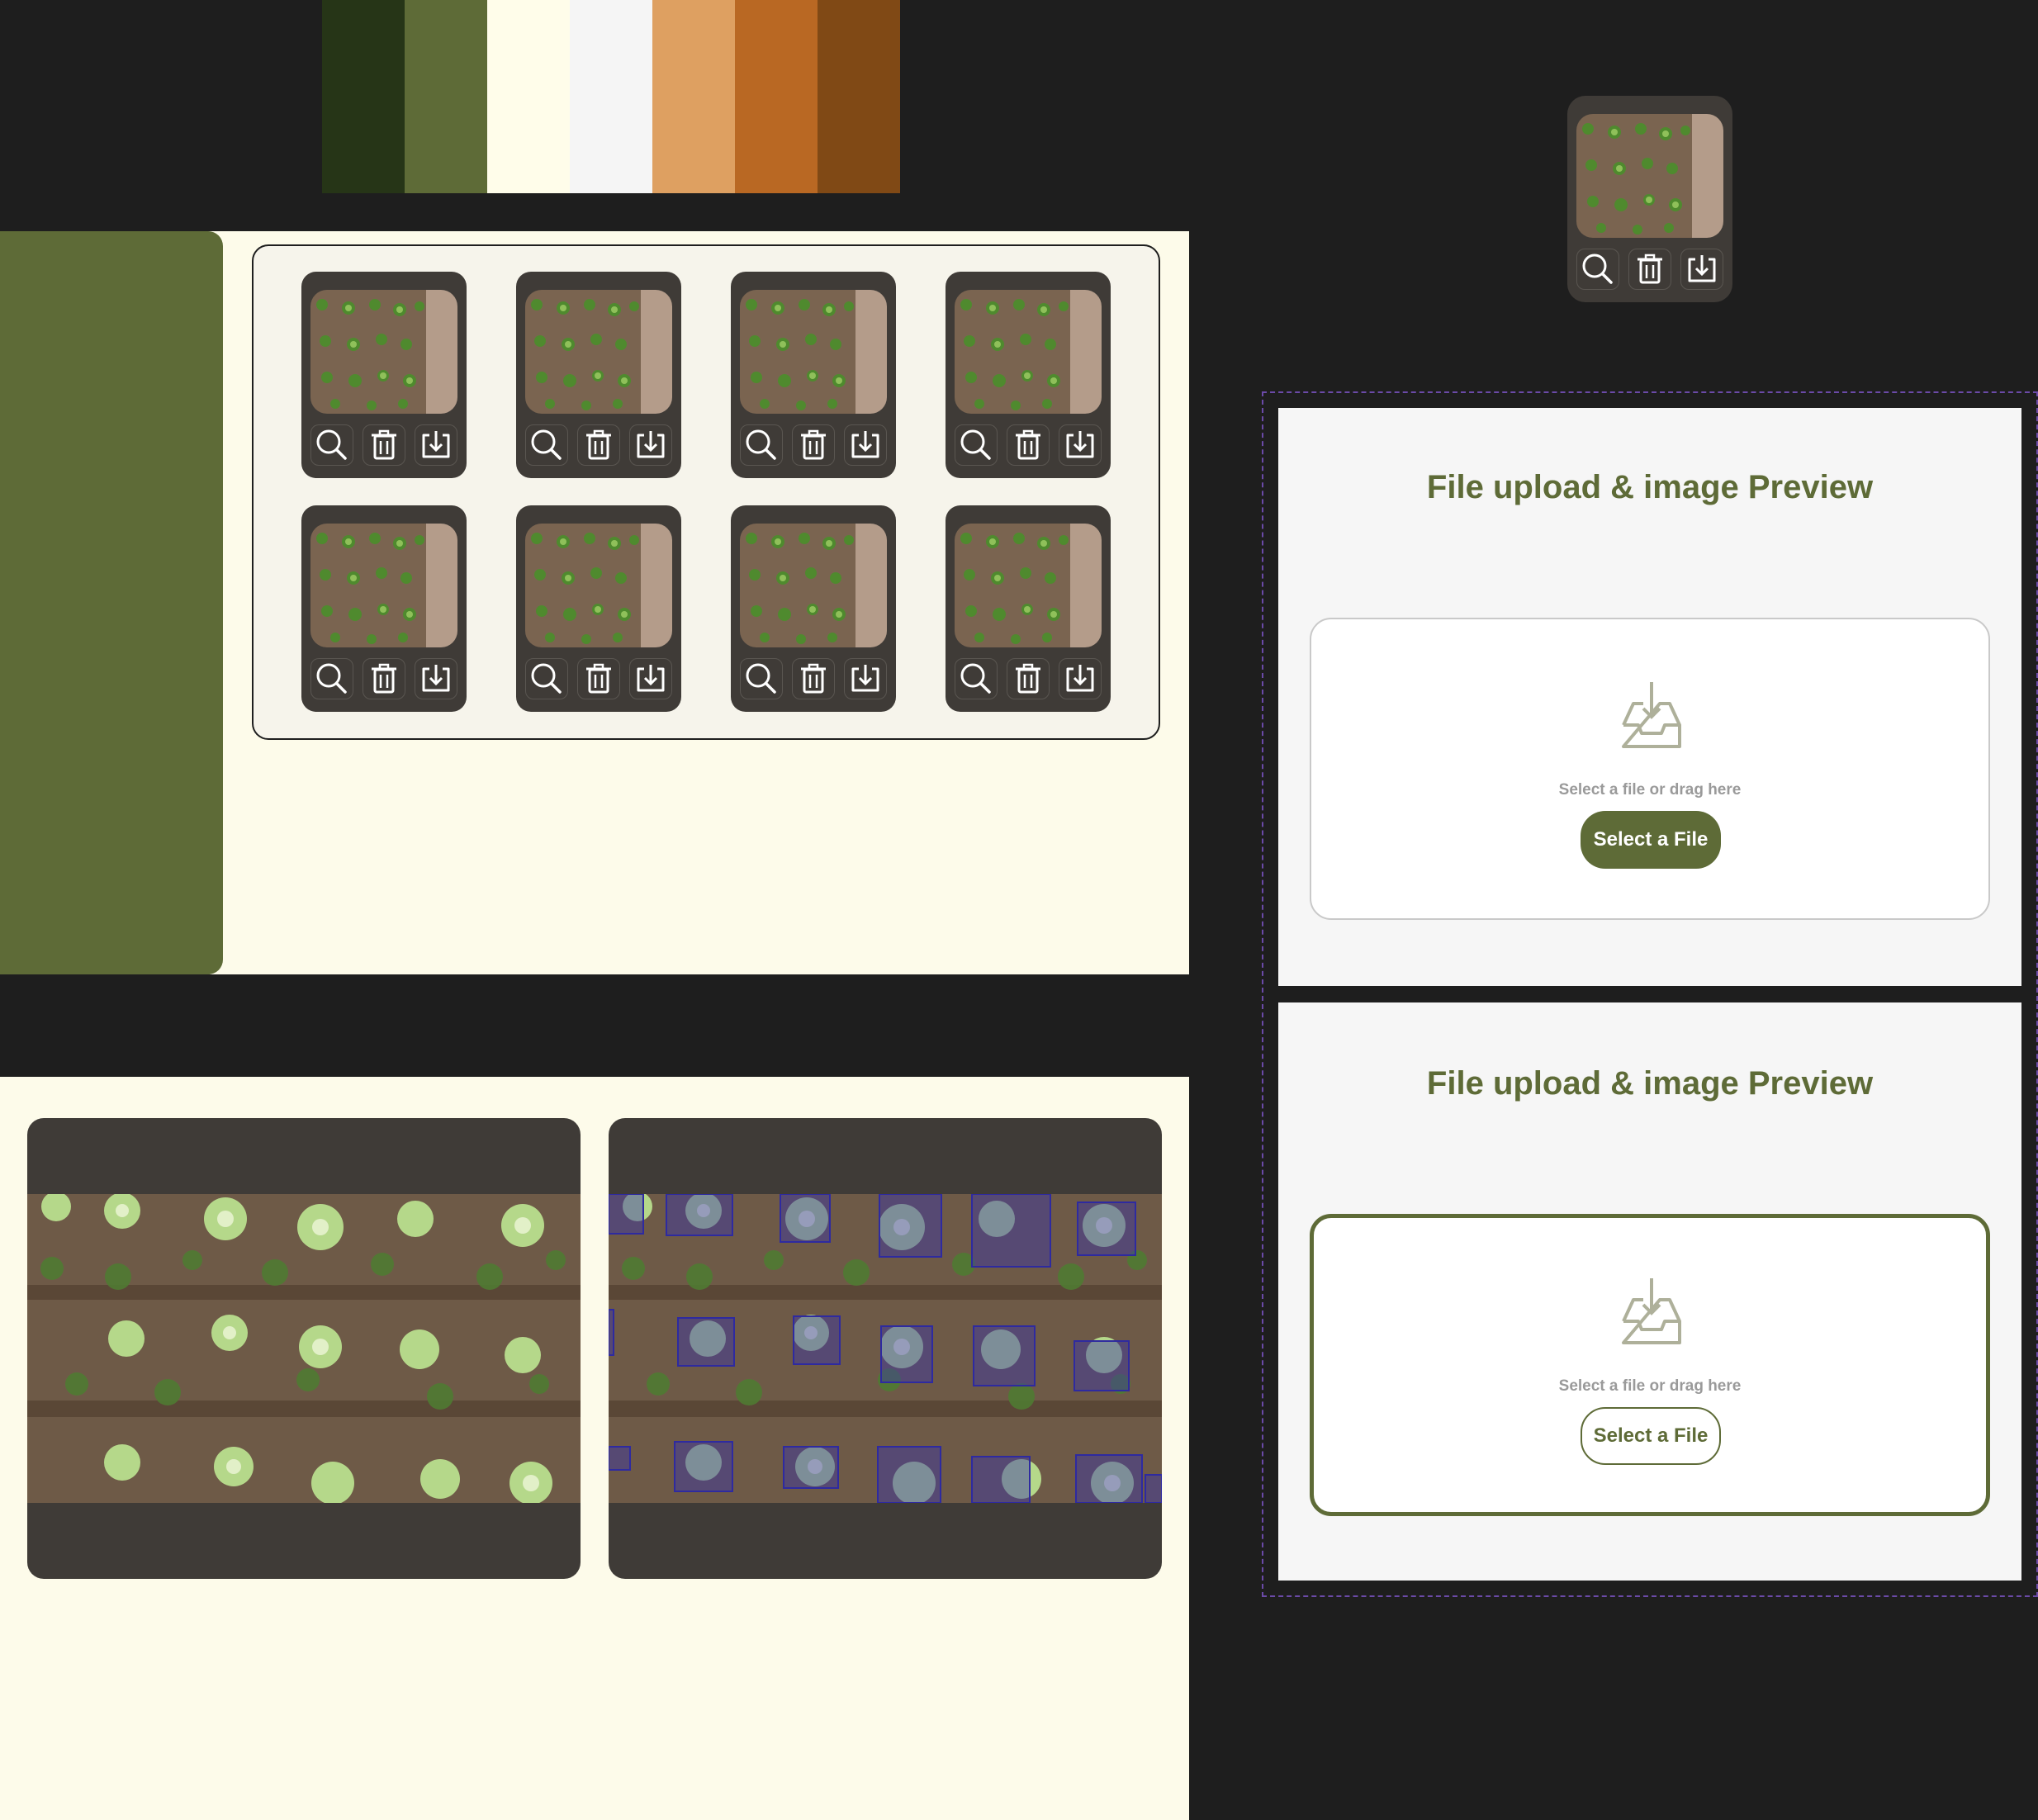 Image resolution: width=2038 pixels, height=1820 pixels. Describe the element at coordinates (706, 492) in the screenshot. I see `image-grid` at that location.